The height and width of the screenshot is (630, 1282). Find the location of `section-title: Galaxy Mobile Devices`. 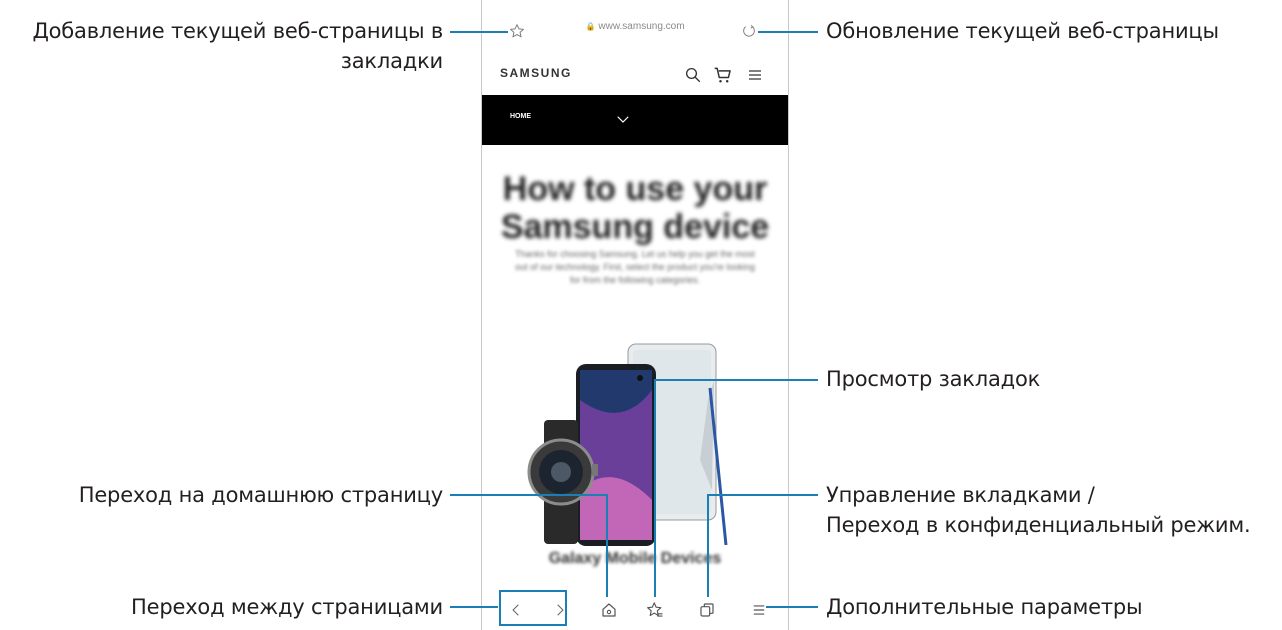

section-title: Galaxy Mobile Devices is located at coordinates (635, 558).